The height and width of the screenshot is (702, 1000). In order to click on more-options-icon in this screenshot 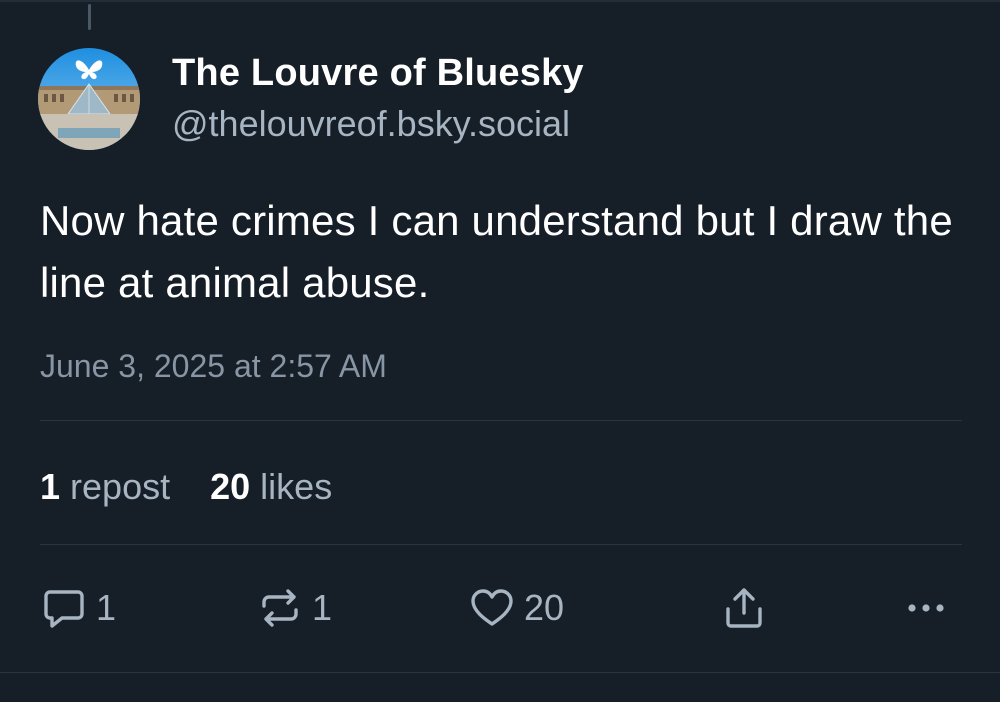, I will do `click(926, 608)`.